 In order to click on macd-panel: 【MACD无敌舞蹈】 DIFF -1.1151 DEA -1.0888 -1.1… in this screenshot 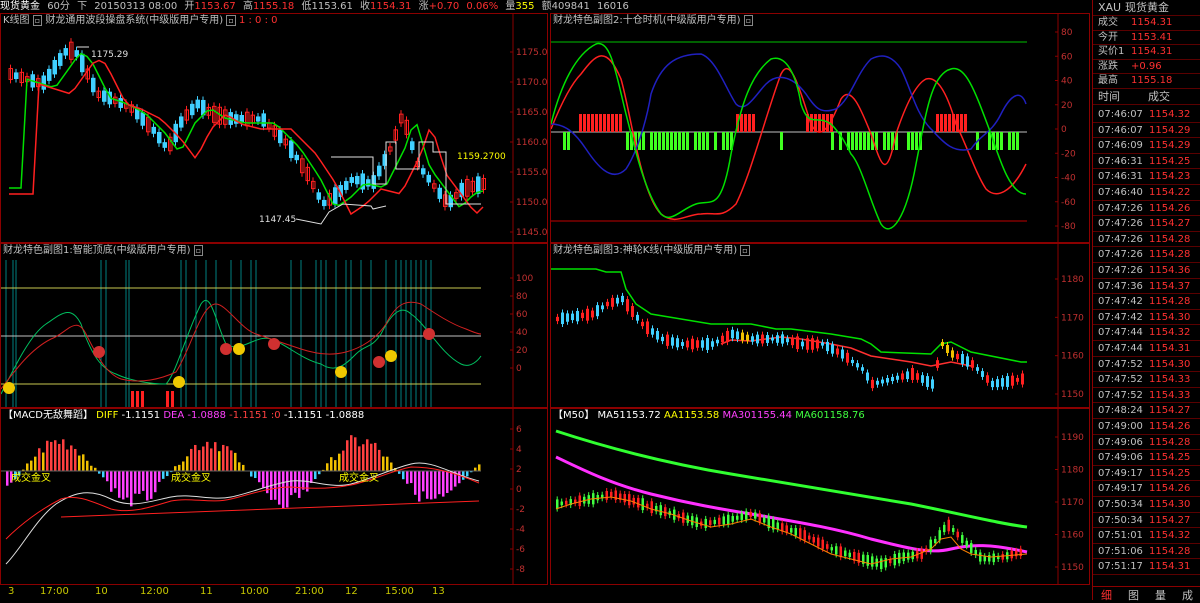, I will do `click(274, 496)`.